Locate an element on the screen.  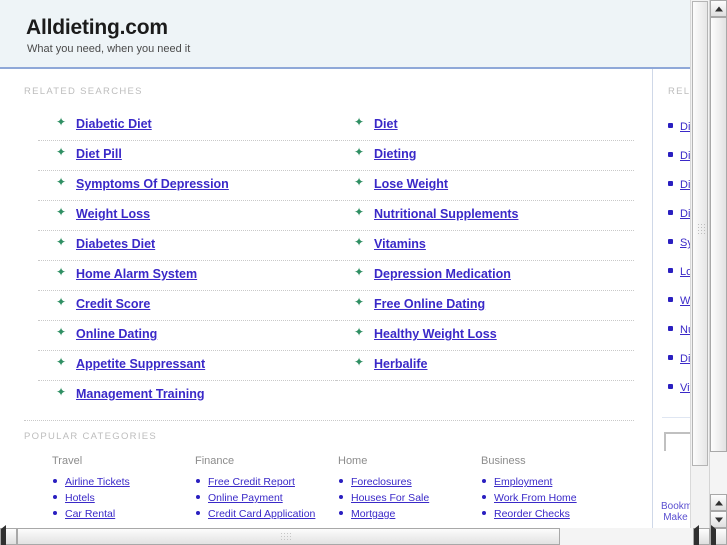
related-search-item: ✦ Nutritional Supplements is located at coordinates (485, 216).